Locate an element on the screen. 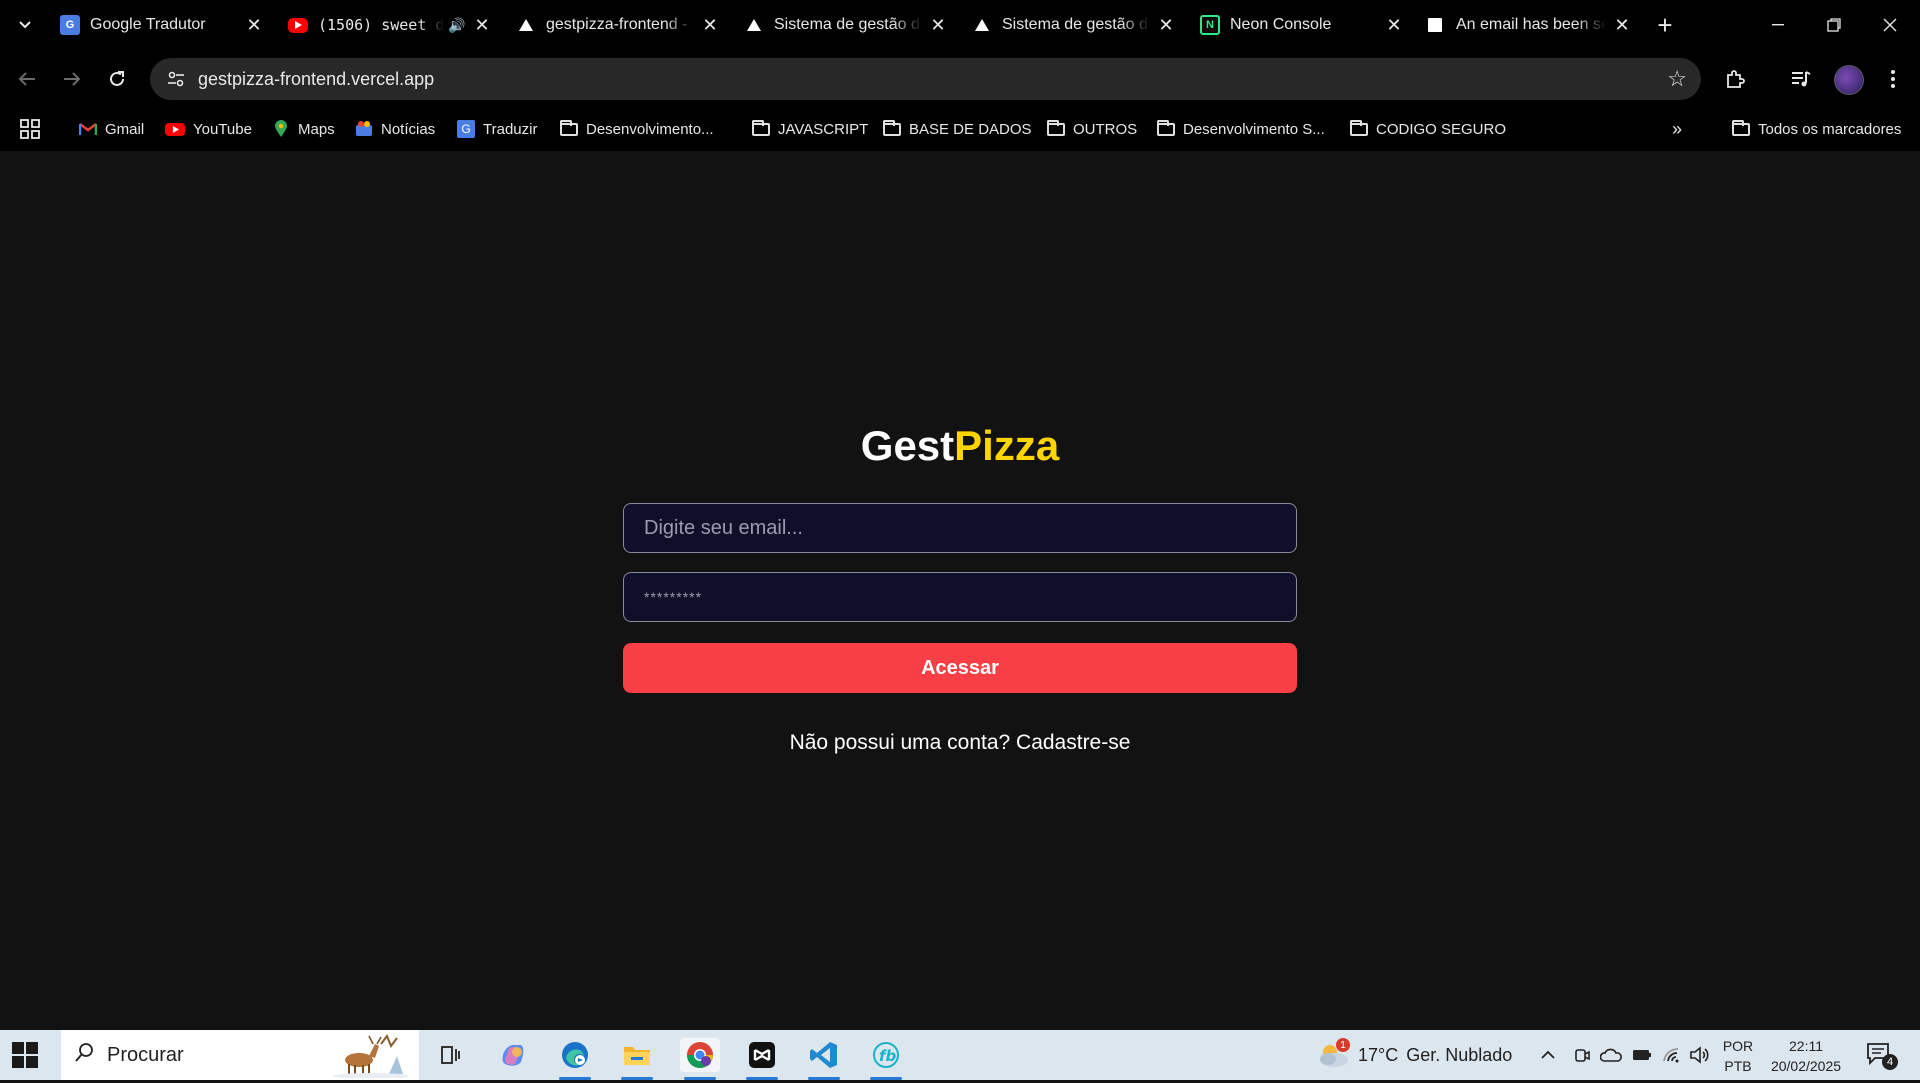 The image size is (1920, 1083). news-icon is located at coordinates (364, 129).